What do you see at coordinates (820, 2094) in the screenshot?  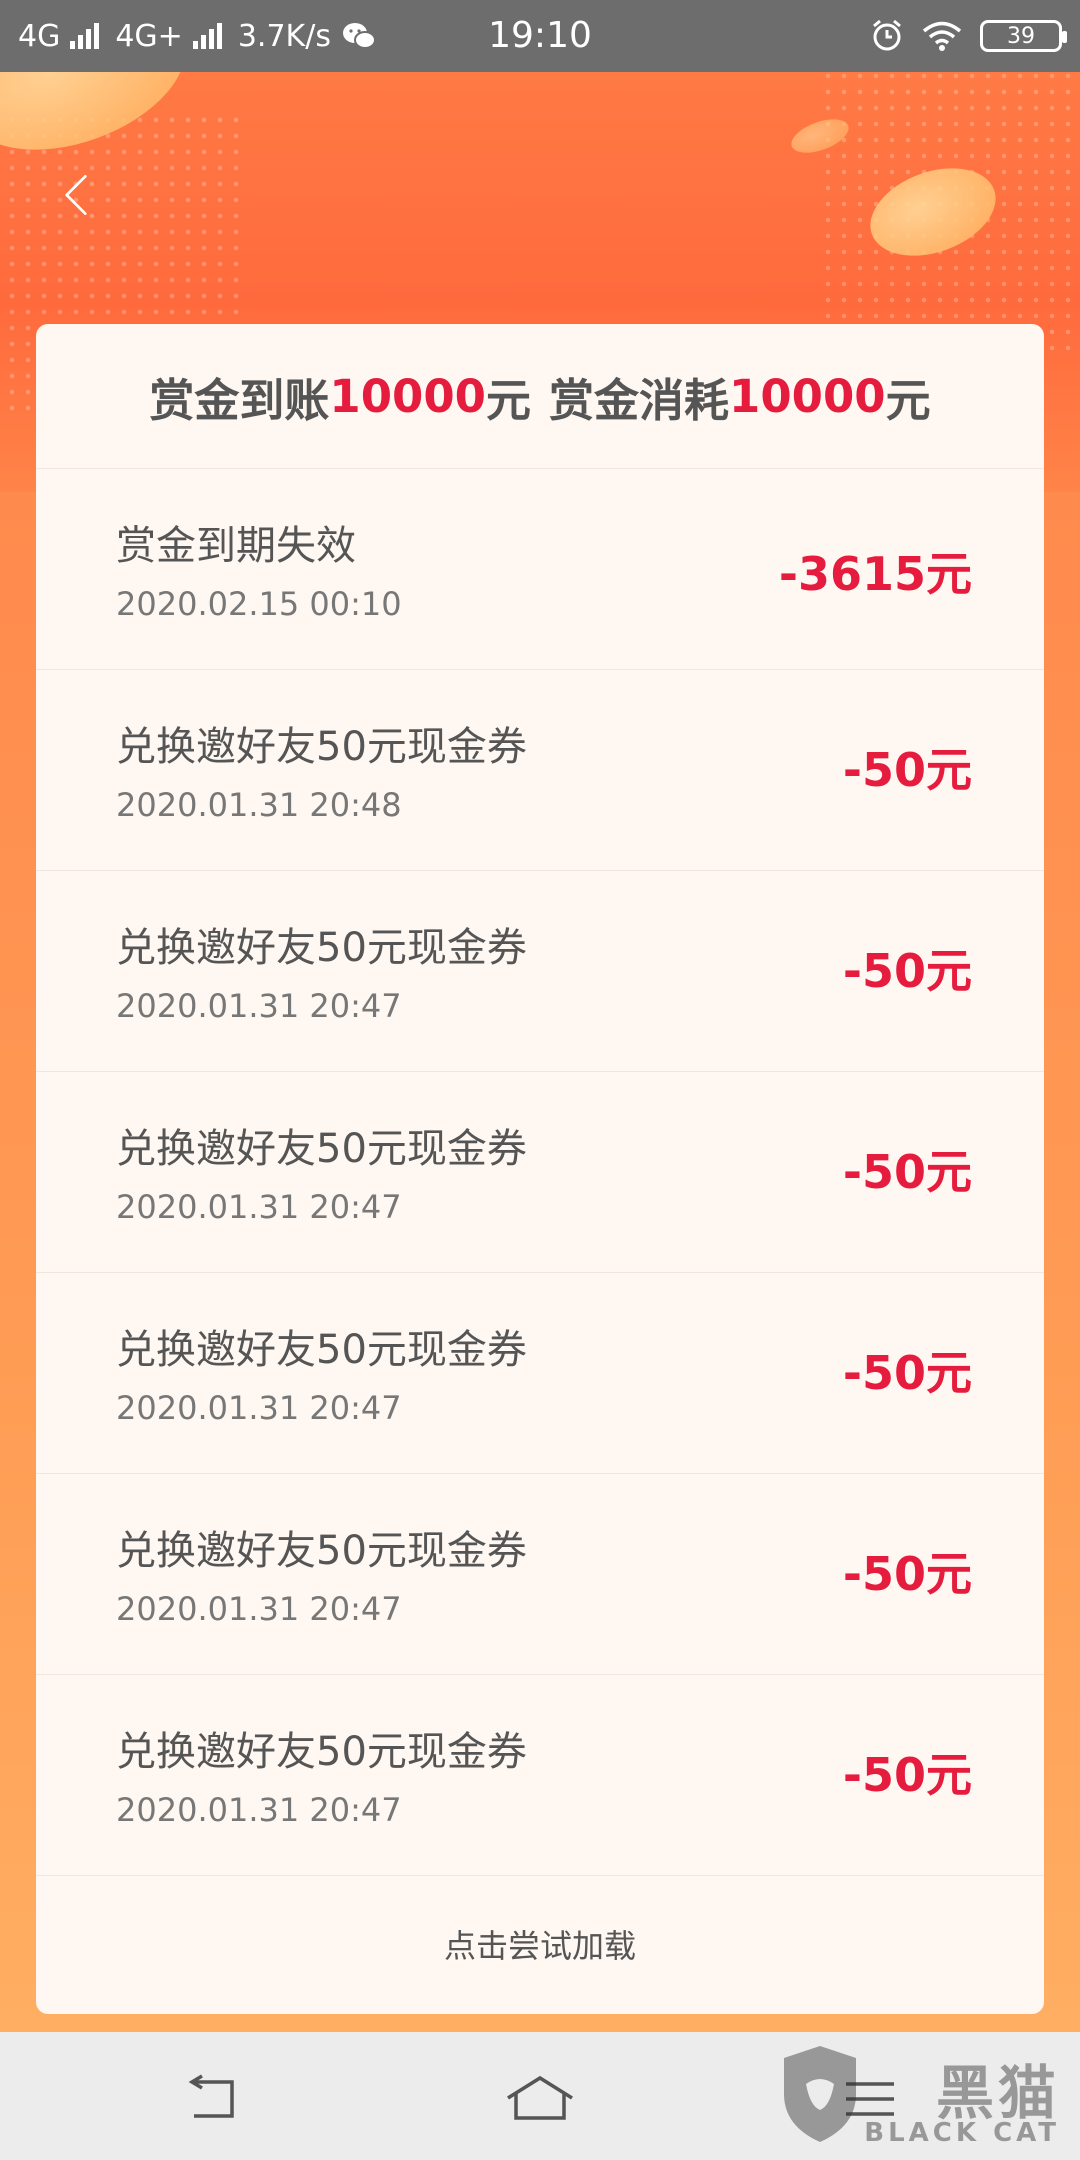 I see `black-cat-logo-icon` at bounding box center [820, 2094].